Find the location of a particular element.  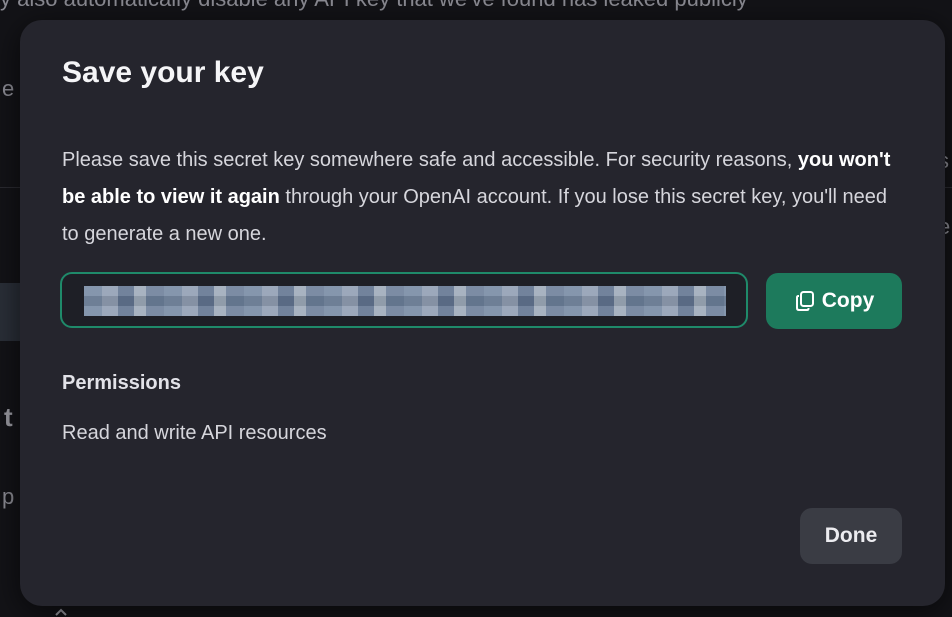

secret-key-value-obscured is located at coordinates (405, 301).